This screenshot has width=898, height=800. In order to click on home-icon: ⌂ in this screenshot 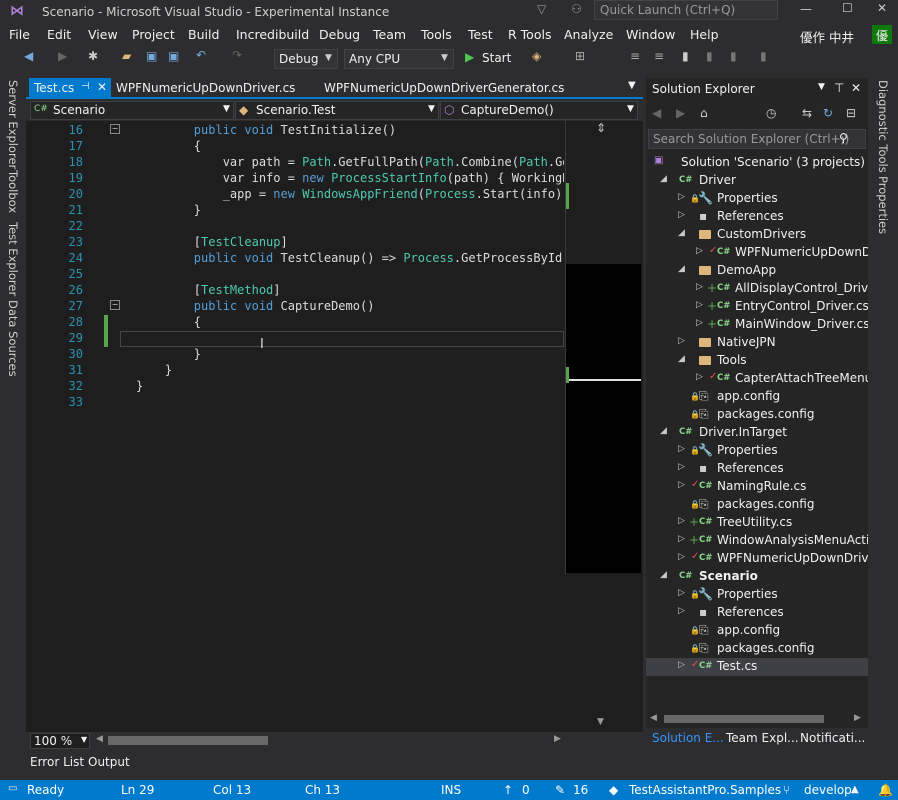, I will do `click(704, 113)`.